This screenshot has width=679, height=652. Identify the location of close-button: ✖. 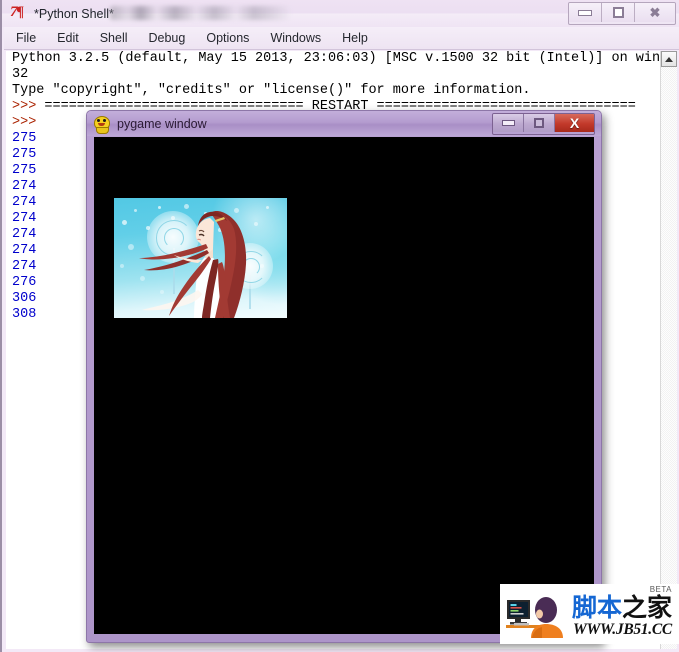
(655, 12).